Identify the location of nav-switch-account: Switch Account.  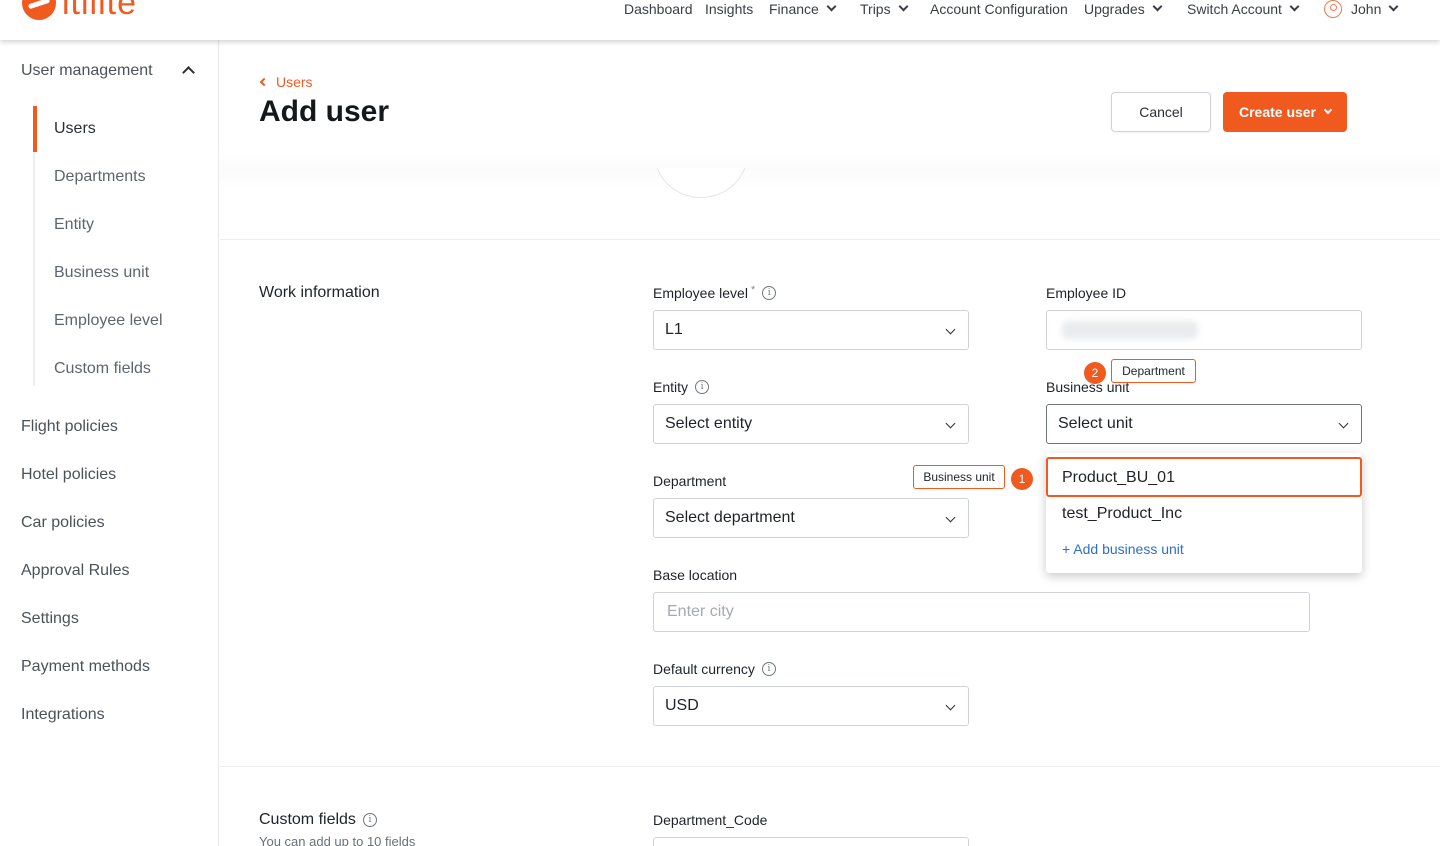
(1243, 9).